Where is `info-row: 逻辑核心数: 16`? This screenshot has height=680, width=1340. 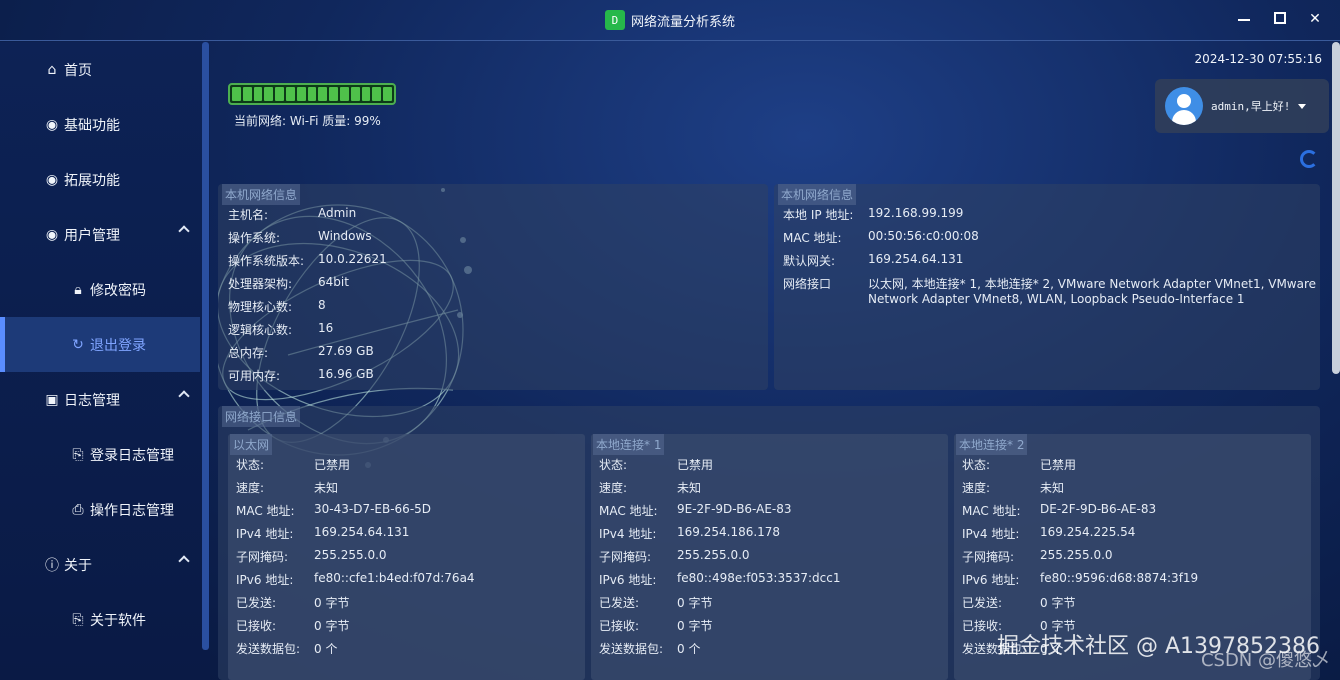 info-row: 逻辑核心数: 16 is located at coordinates (280, 329).